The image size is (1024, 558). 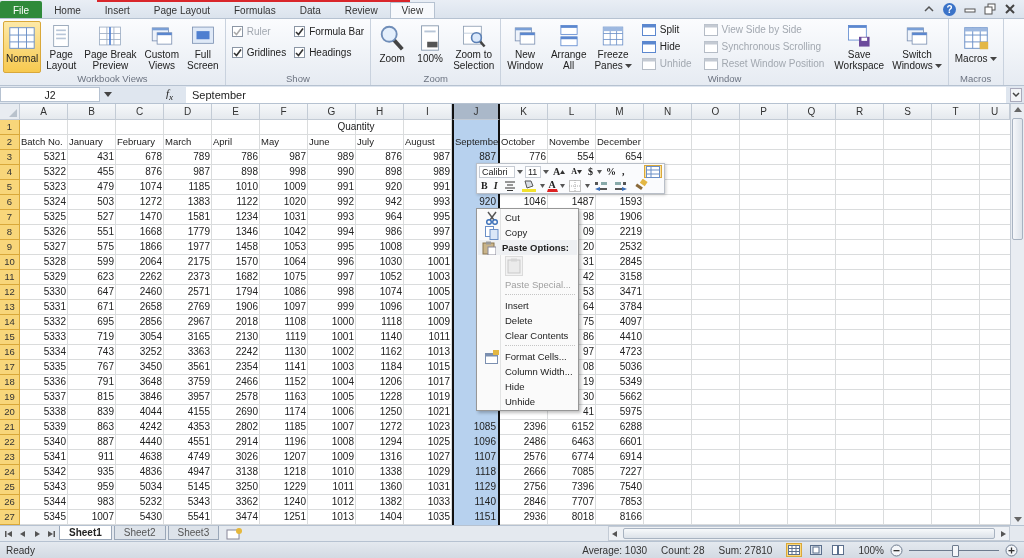 What do you see at coordinates (393, 186) in the screenshot?
I see `table-cell: 920` at bounding box center [393, 186].